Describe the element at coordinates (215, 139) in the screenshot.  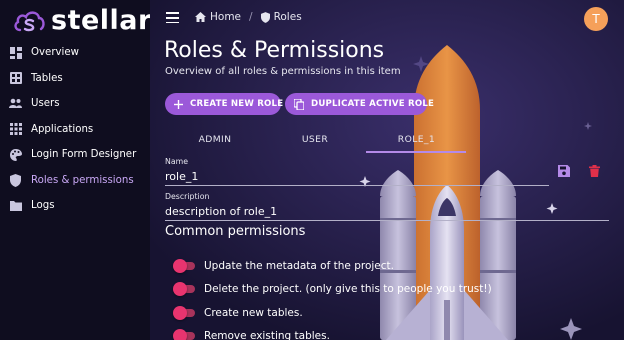
I see `tab-admin: ADMIN` at that location.